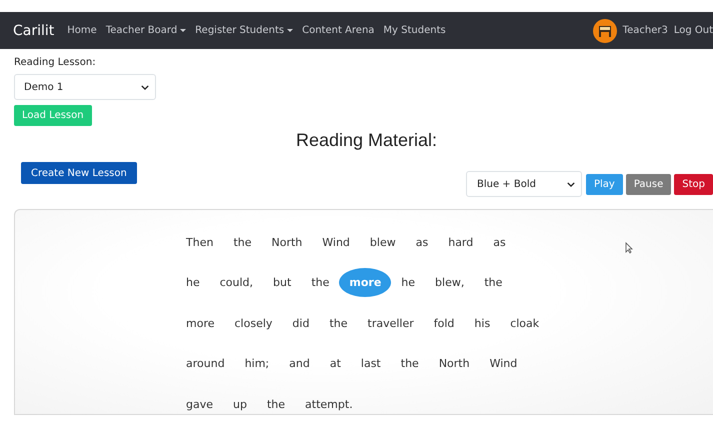 This screenshot has height=422, width=713. Describe the element at coordinates (55, 62) in the screenshot. I see `field-label: Reading Lesson:` at that location.